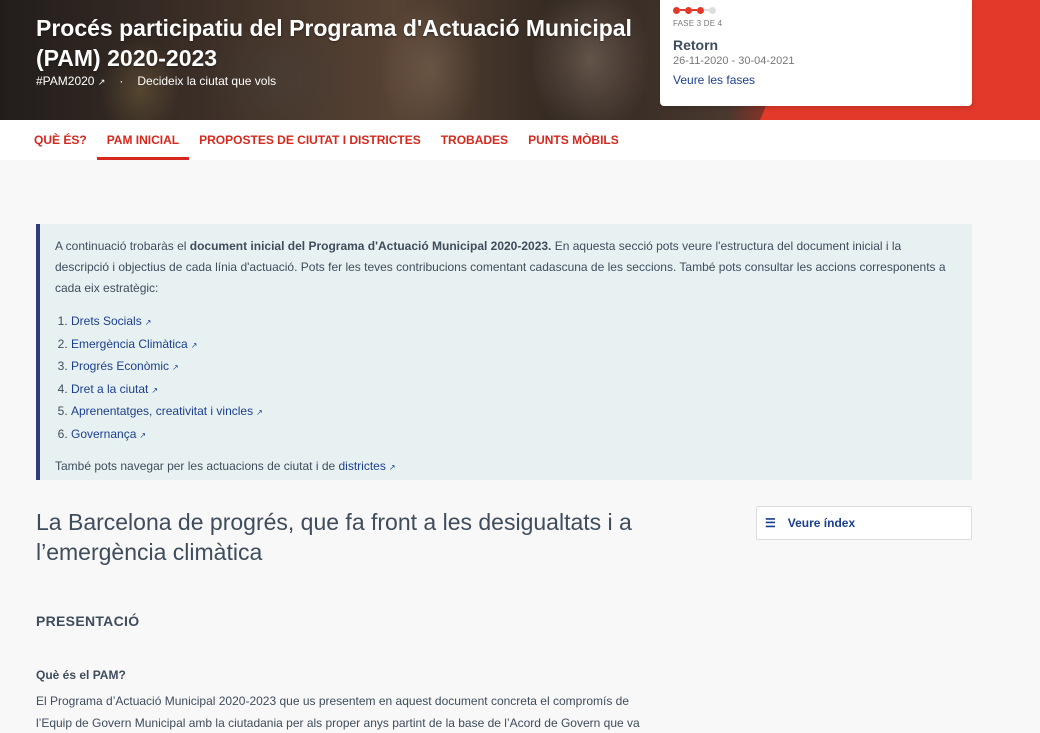 Image resolution: width=1040 pixels, height=733 pixels. I want to click on hashtag-link: #PAM2020 ↗, so click(70, 81).